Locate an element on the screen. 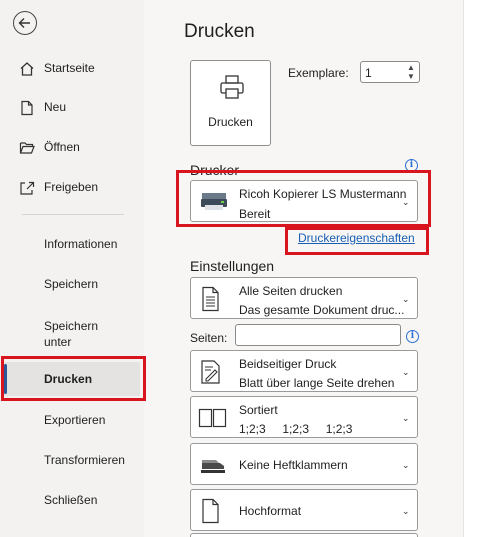 This screenshot has height=537, width=483. printer-dropdown: Ricoh Kopierer LS Mustermann Bereit ⌄ is located at coordinates (304, 201).